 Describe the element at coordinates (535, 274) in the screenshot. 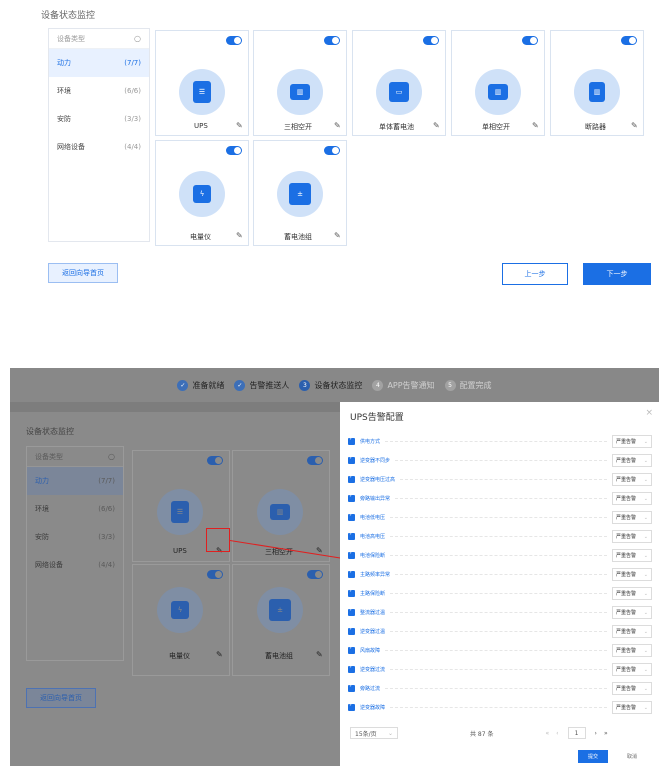

I see `prev-step-button: 上一步` at that location.